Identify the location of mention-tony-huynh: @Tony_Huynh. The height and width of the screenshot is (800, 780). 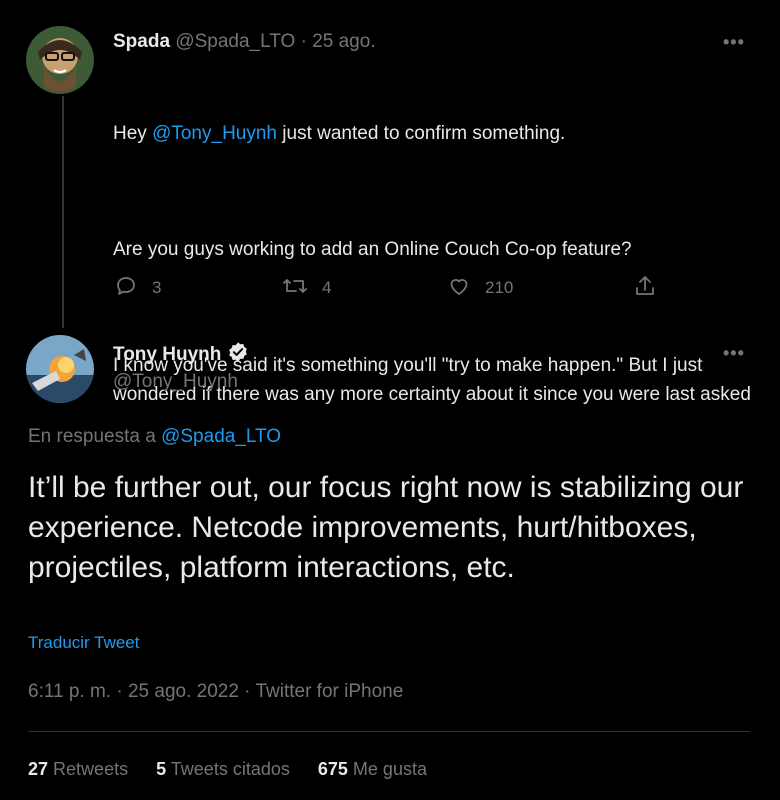
(214, 133).